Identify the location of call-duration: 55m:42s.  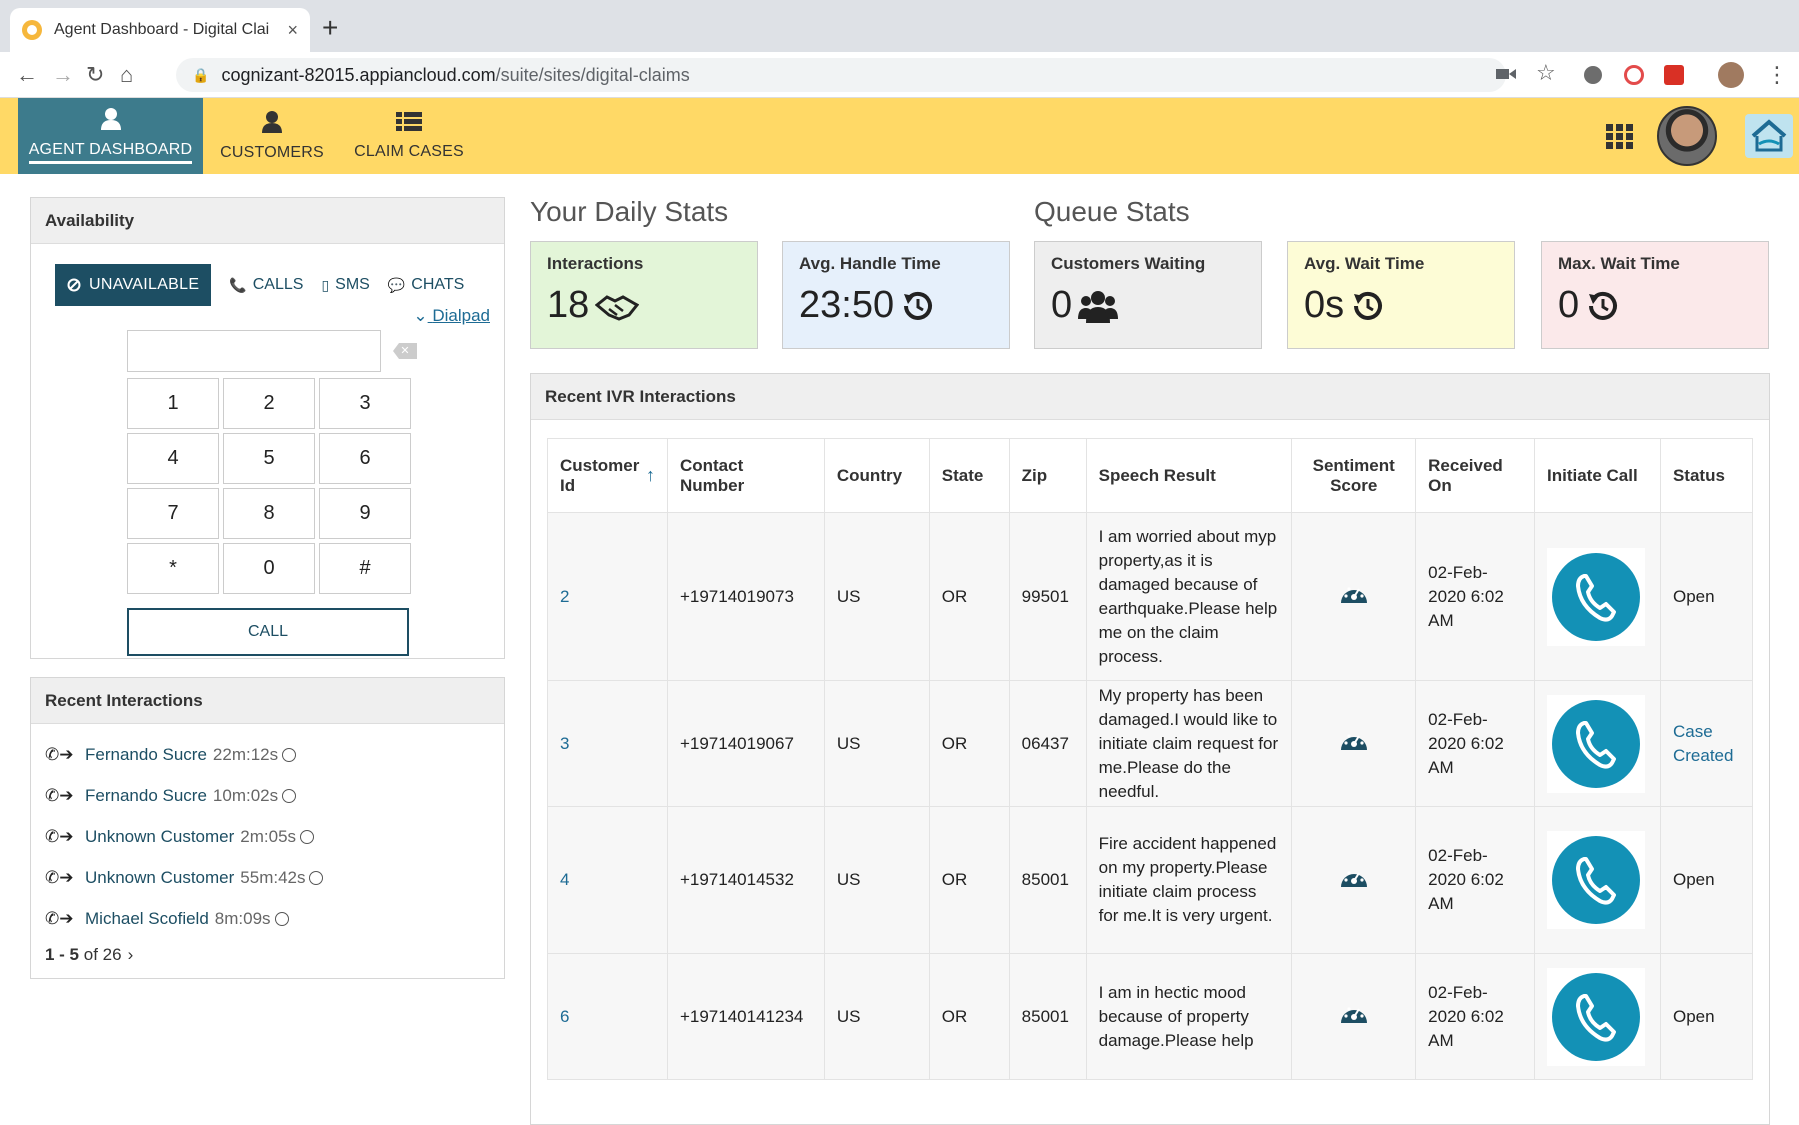
(273, 877).